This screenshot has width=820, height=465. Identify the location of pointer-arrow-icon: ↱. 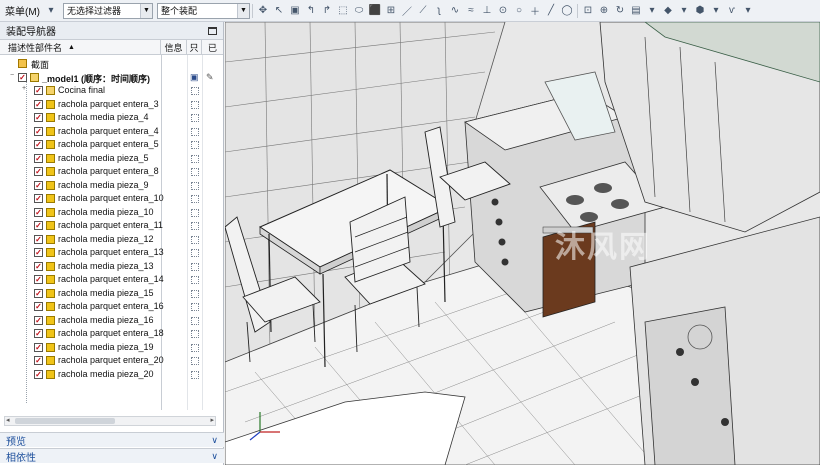
(327, 11).